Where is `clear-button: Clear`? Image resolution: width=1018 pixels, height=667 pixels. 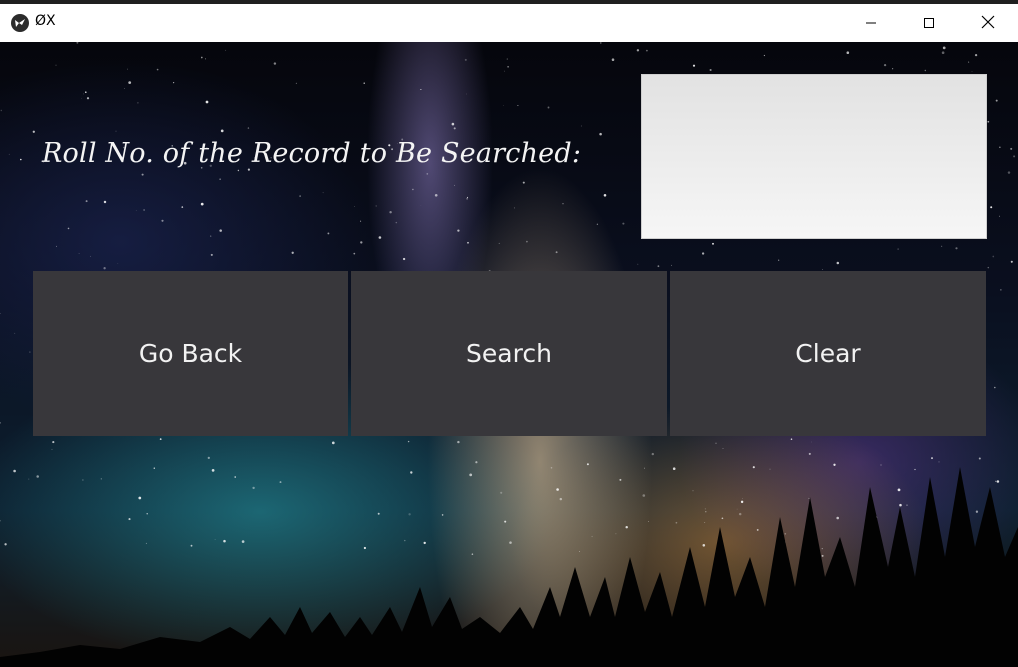
clear-button: Clear is located at coordinates (828, 353).